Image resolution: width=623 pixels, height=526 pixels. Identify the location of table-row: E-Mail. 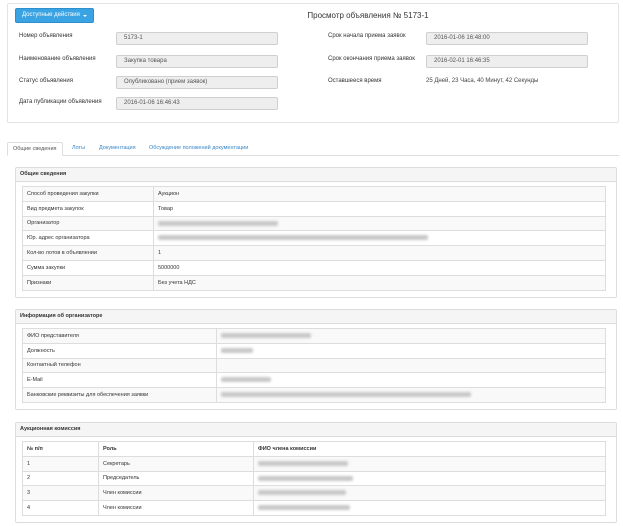
(314, 380).